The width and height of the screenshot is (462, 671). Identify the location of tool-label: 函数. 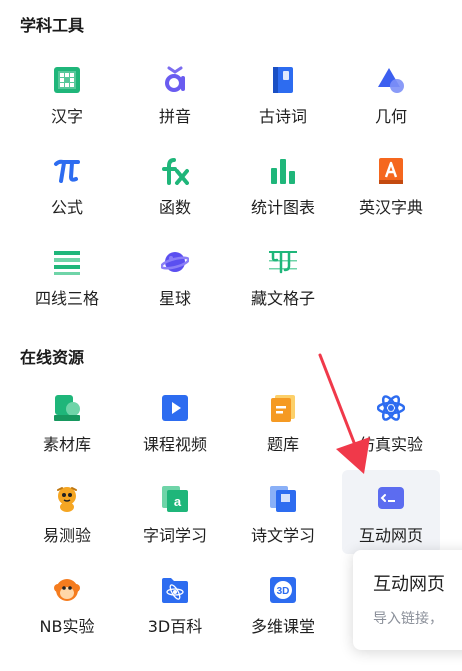
(174, 207).